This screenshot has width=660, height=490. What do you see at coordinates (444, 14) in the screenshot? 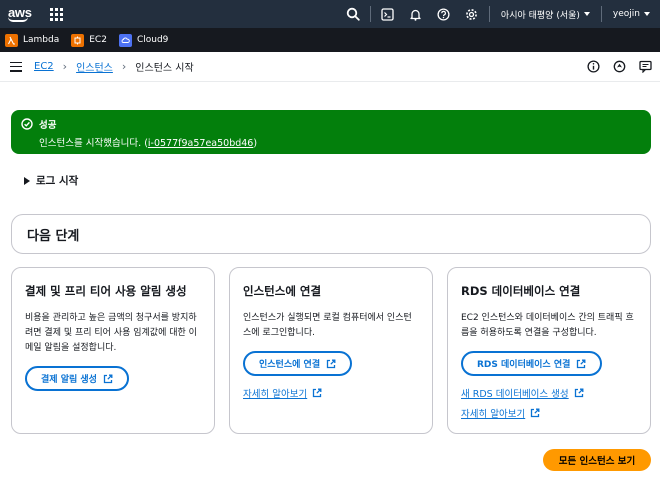
I see `help-icon` at bounding box center [444, 14].